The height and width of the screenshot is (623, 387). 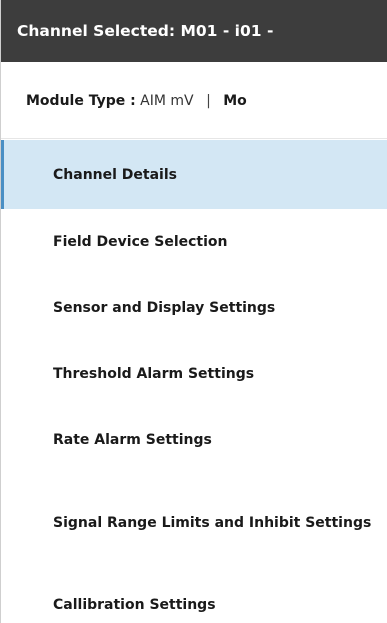 What do you see at coordinates (212, 522) in the screenshot?
I see `nav-item-label: Signal Range Limits and Inhibit Settings` at bounding box center [212, 522].